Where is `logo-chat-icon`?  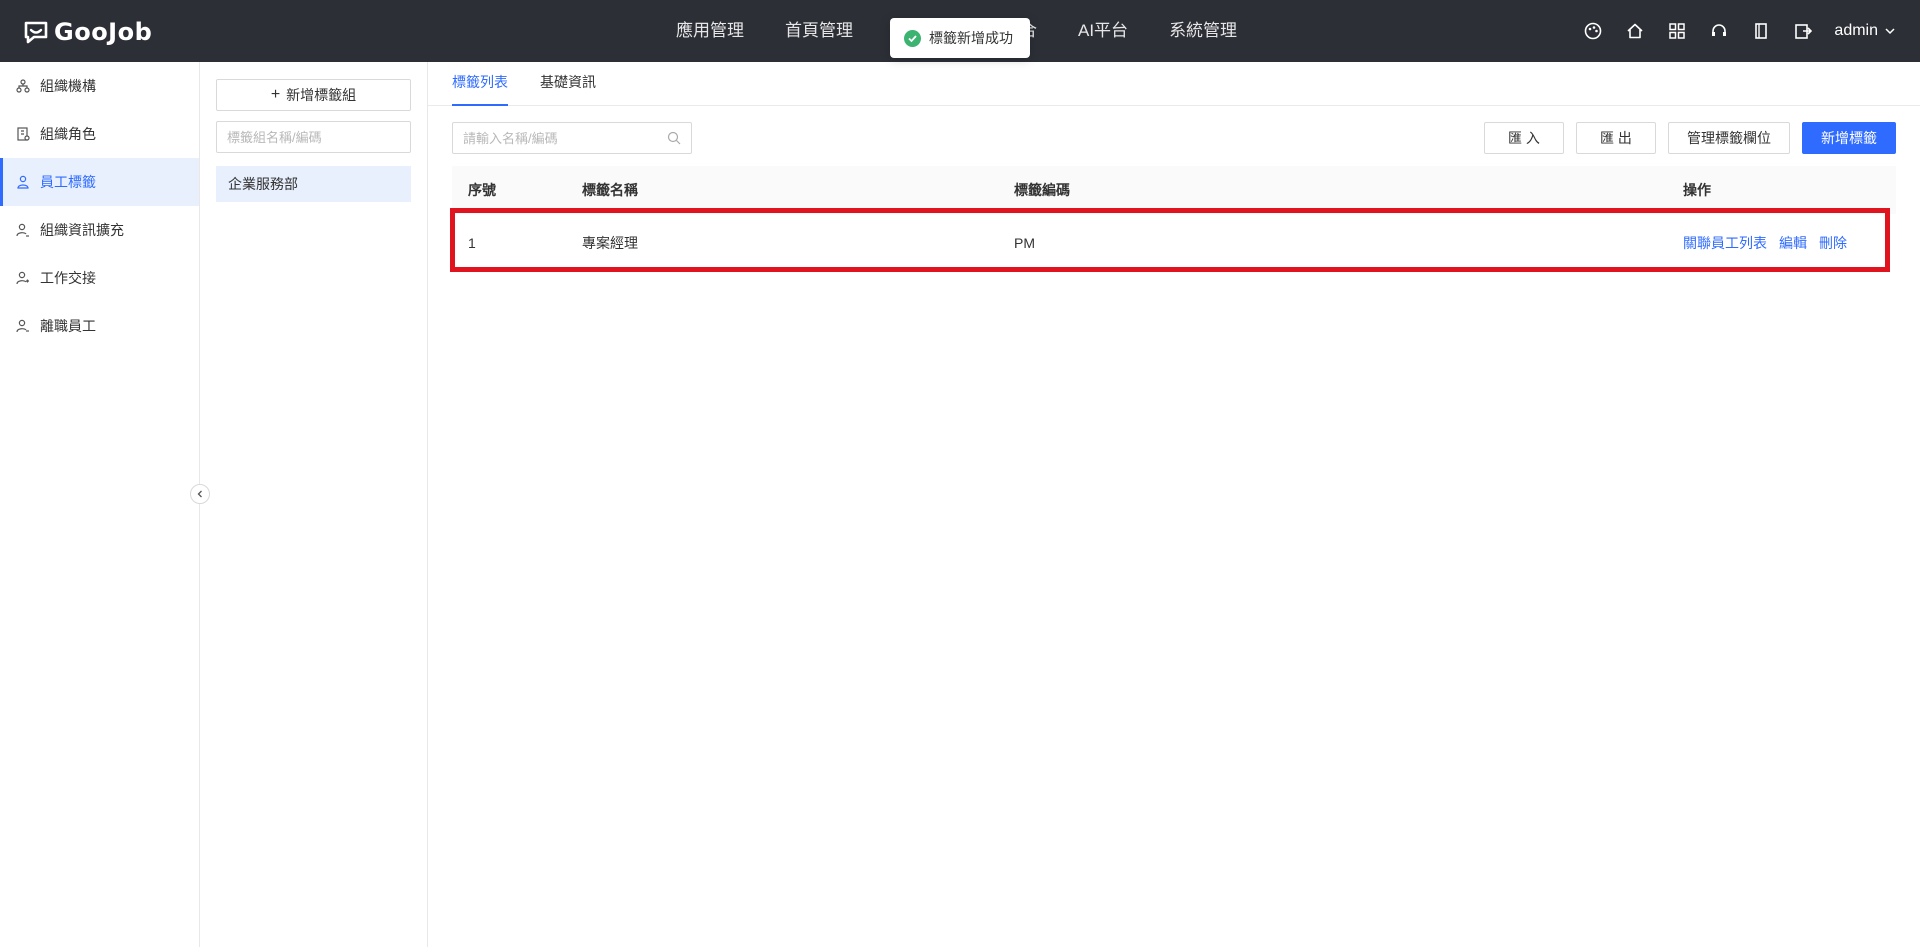 logo-chat-icon is located at coordinates (36, 32).